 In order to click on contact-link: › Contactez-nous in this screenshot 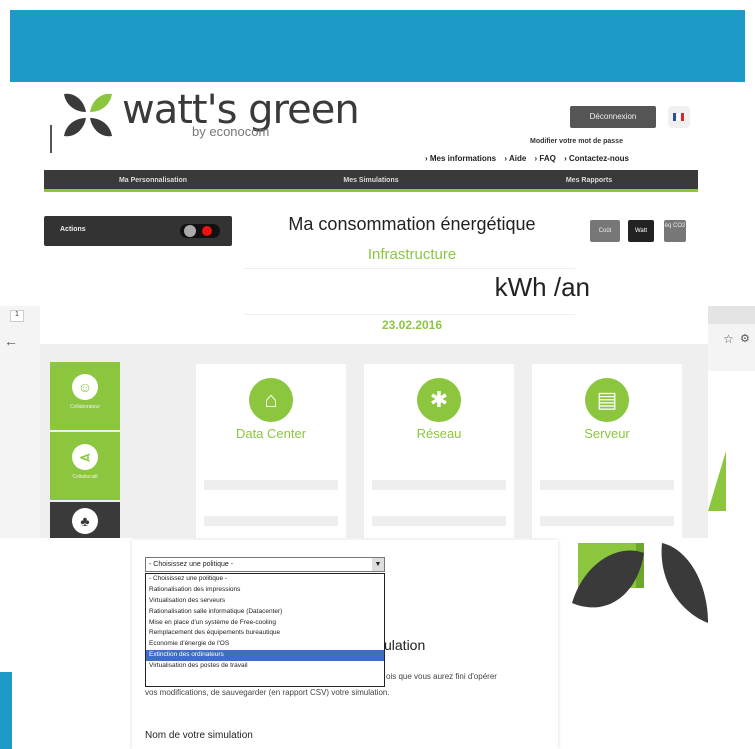, I will do `click(596, 158)`.